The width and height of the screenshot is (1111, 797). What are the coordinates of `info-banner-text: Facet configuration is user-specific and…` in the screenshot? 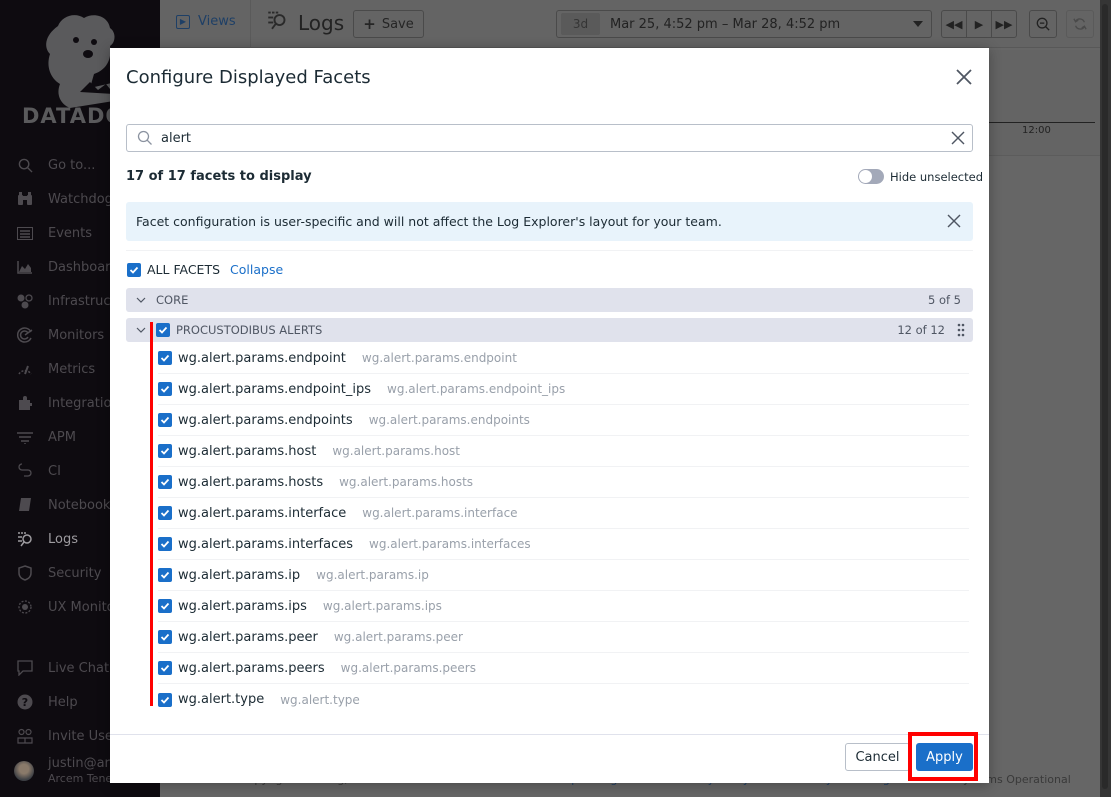 It's located at (429, 221).